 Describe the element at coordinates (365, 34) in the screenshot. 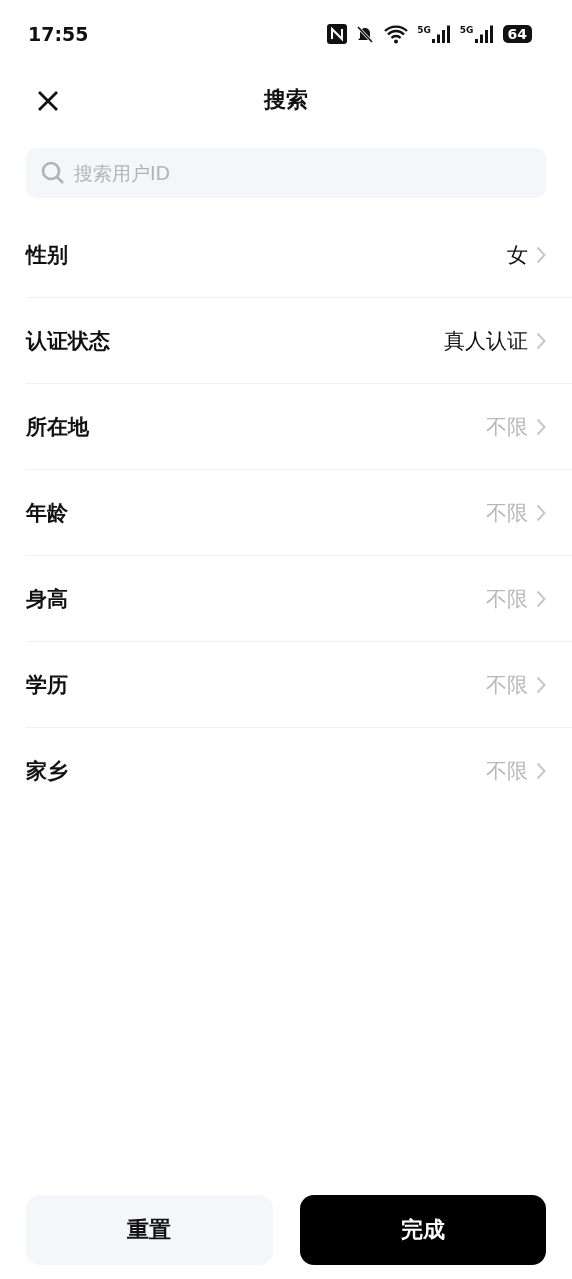

I see `muted-bell-icon` at that location.